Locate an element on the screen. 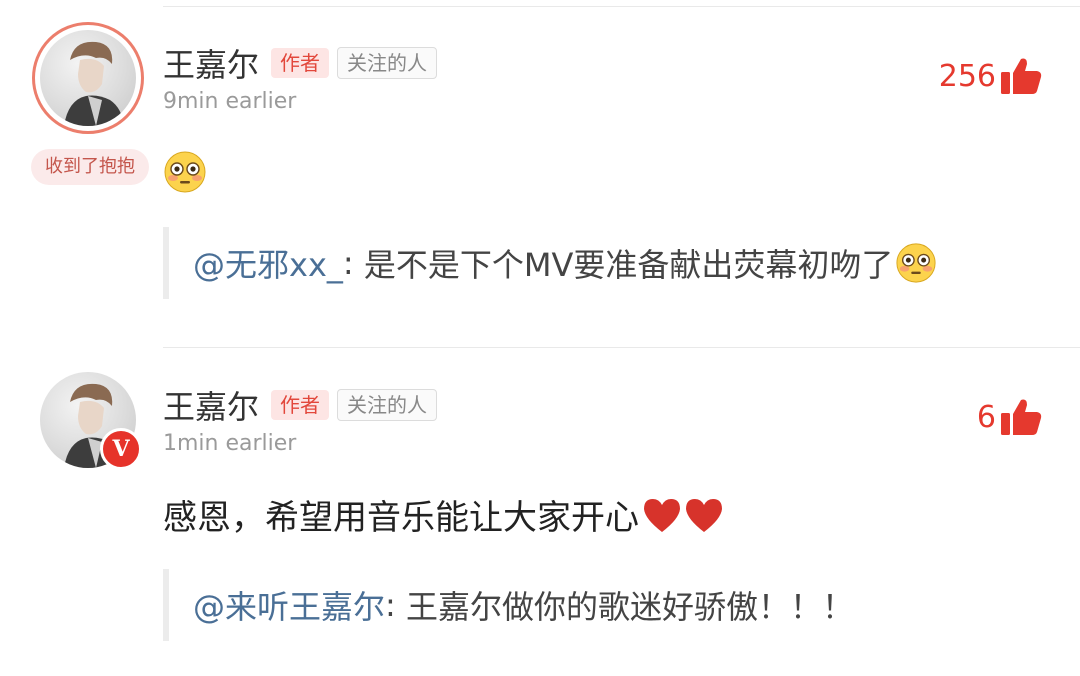 The width and height of the screenshot is (1080, 676). comment-text: 感恩，希望用音乐能让大家开心 is located at coordinates (401, 518).